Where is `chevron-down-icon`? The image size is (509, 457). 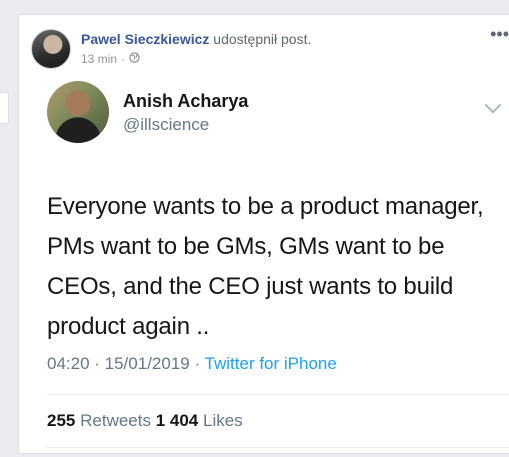
chevron-down-icon is located at coordinates (493, 105).